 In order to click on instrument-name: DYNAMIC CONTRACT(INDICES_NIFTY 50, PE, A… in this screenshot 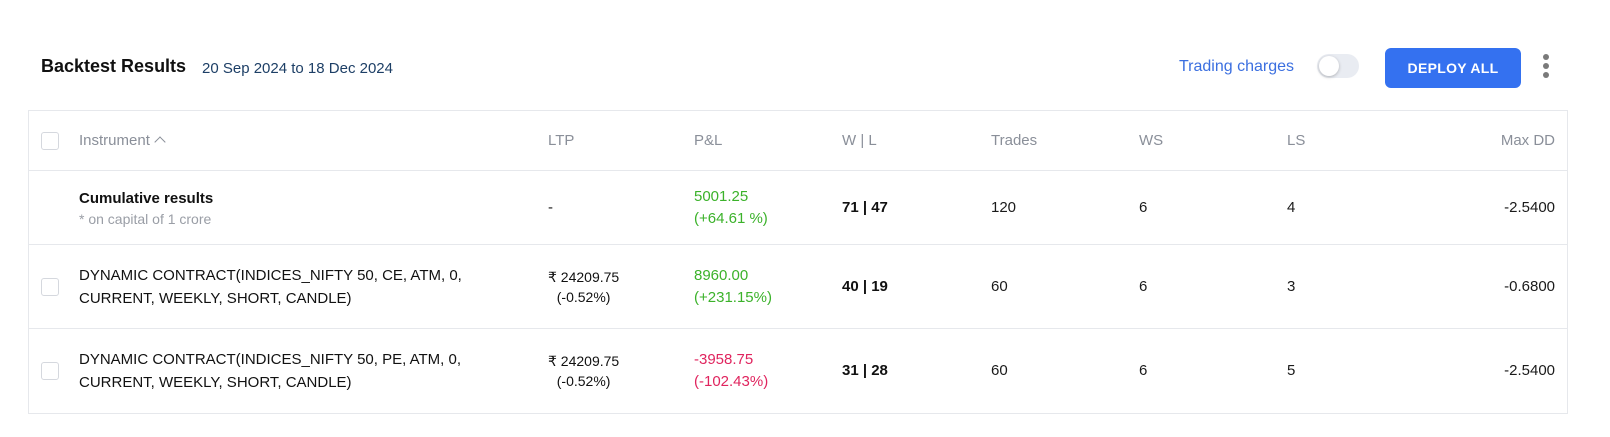, I will do `click(270, 371)`.